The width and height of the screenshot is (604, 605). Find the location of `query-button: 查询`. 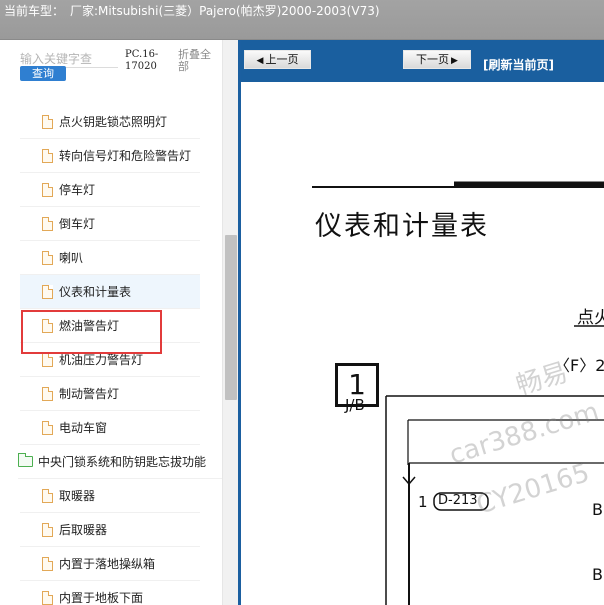

query-button: 查询 is located at coordinates (43, 73).